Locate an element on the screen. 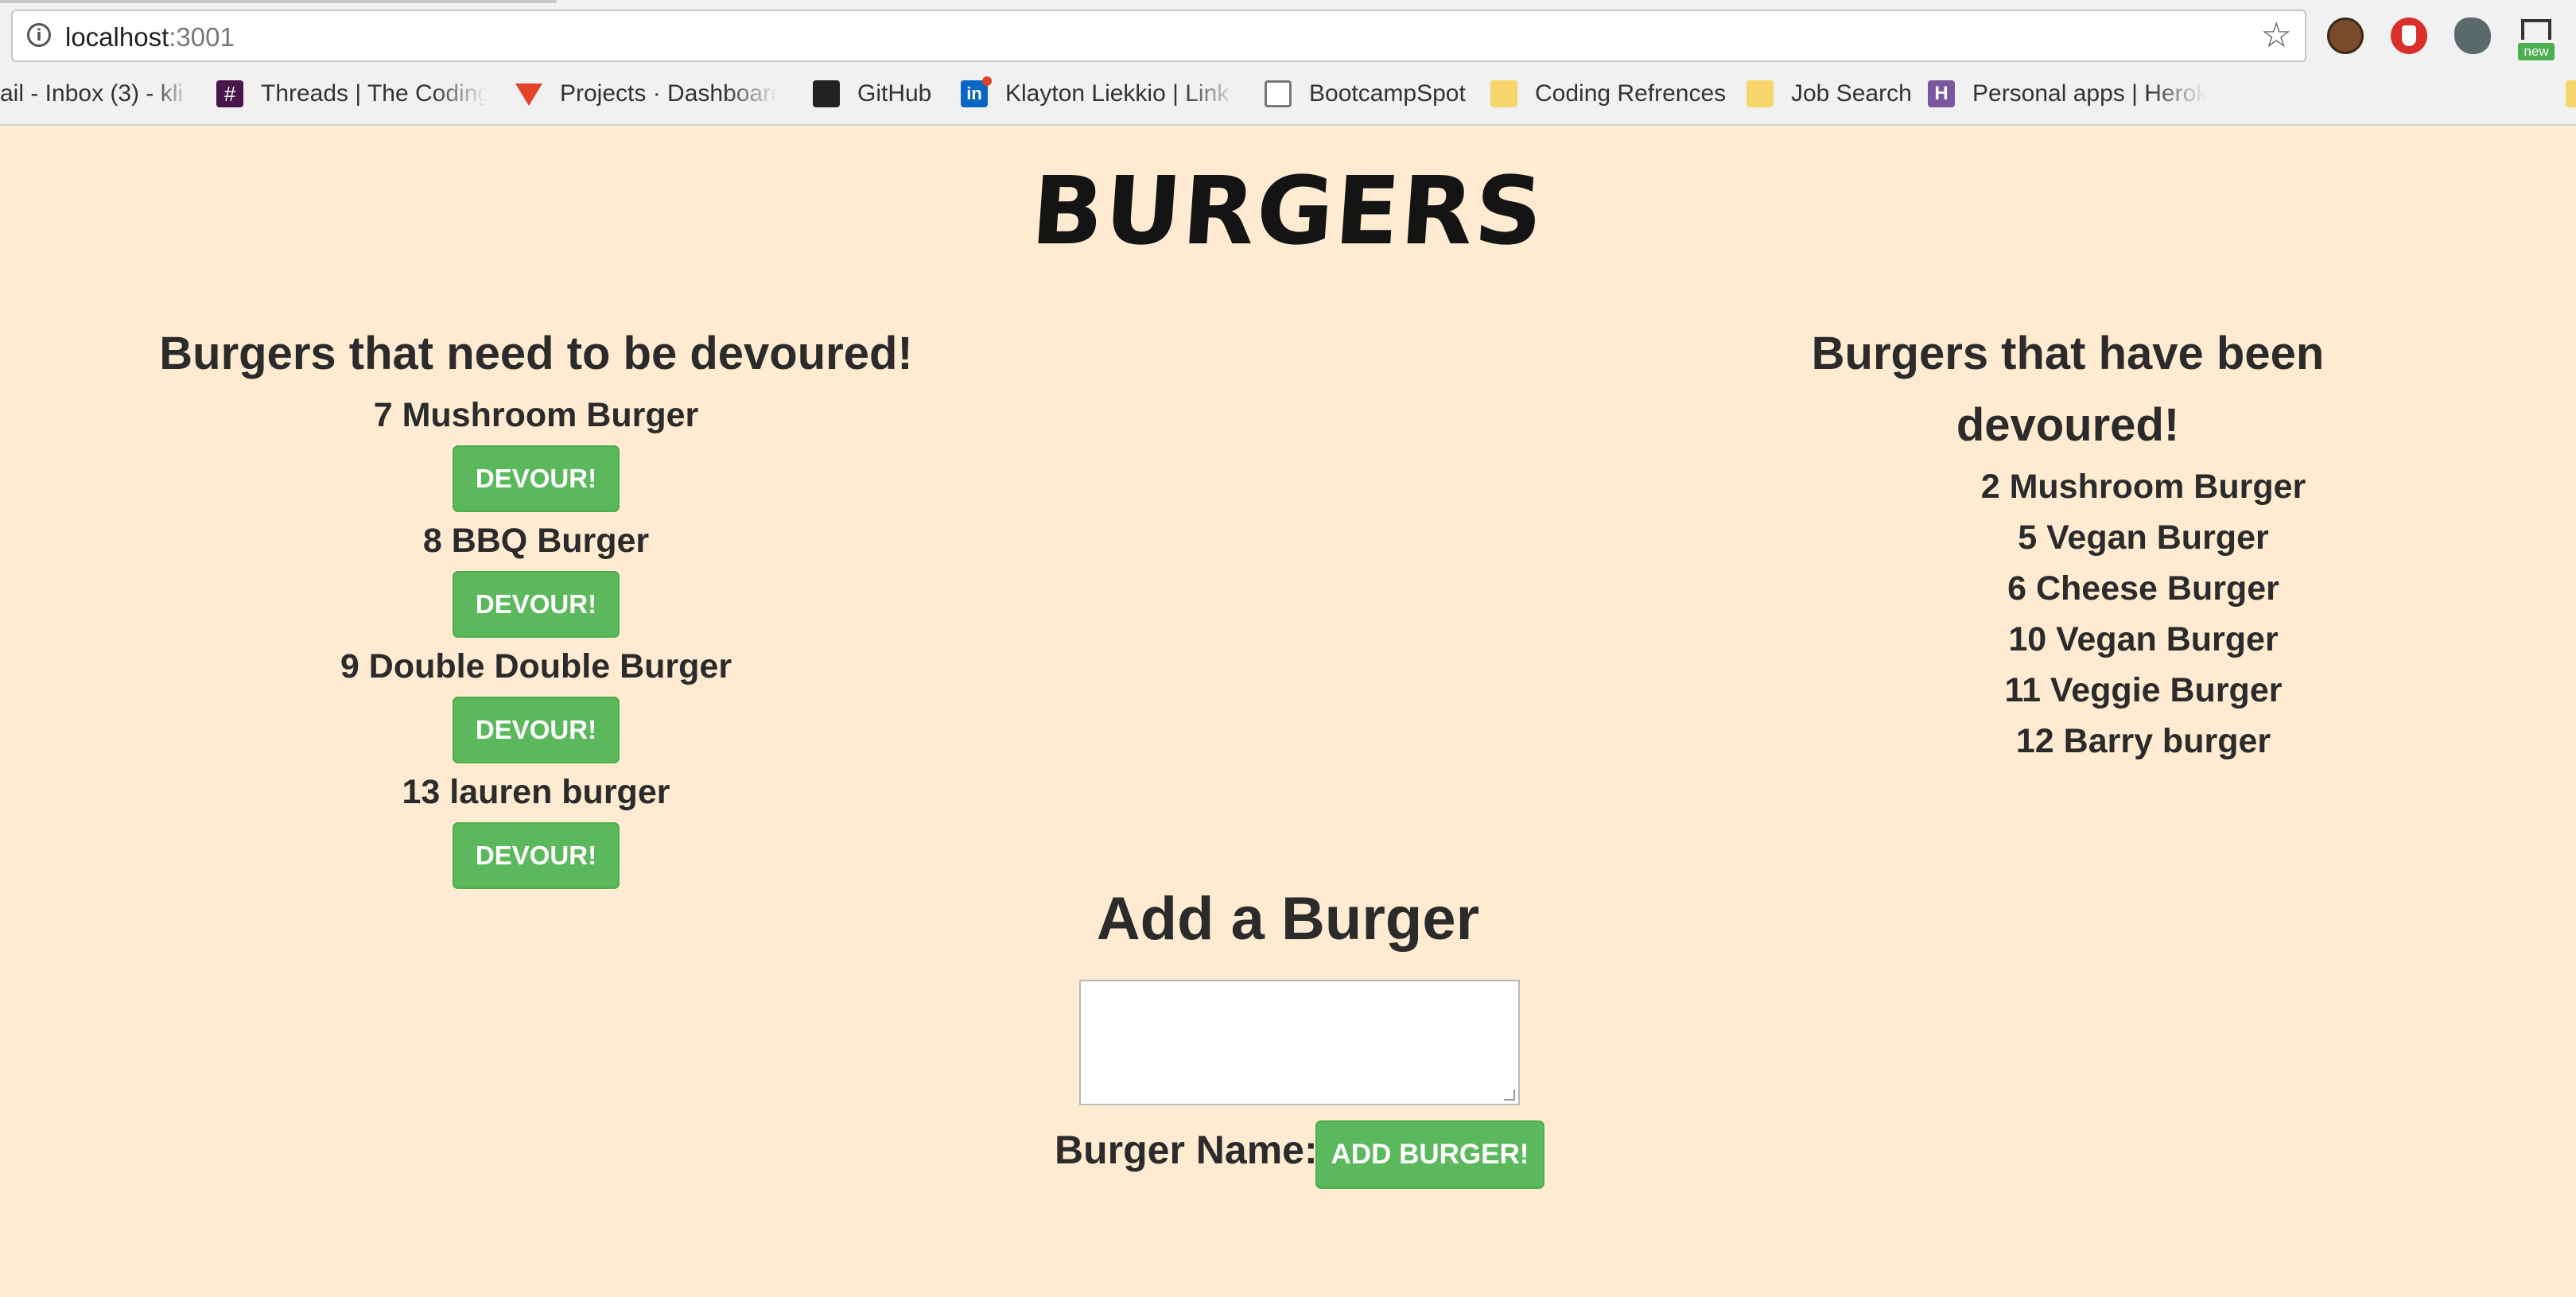 The height and width of the screenshot is (1297, 2576). burger-name-textarea is located at coordinates (1299, 1042).